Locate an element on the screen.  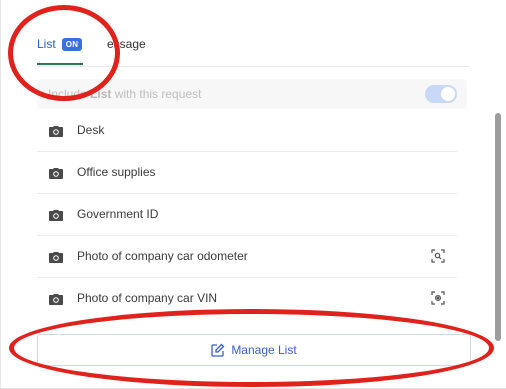
list-item: Government ID is located at coordinates (247, 215).